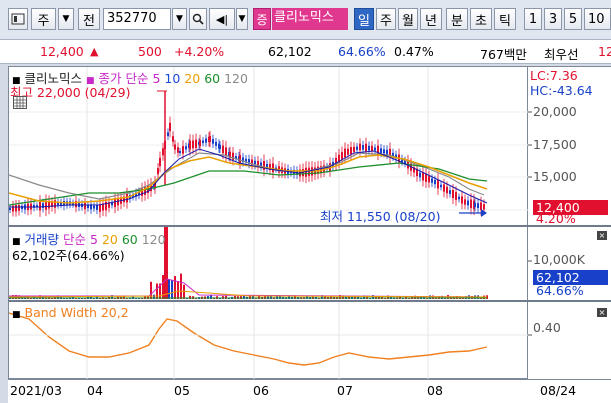 Image resolution: width=611 pixels, height=403 pixels. Describe the element at coordinates (505, 19) in the screenshot. I see `period-tick-tab: 틱` at that location.